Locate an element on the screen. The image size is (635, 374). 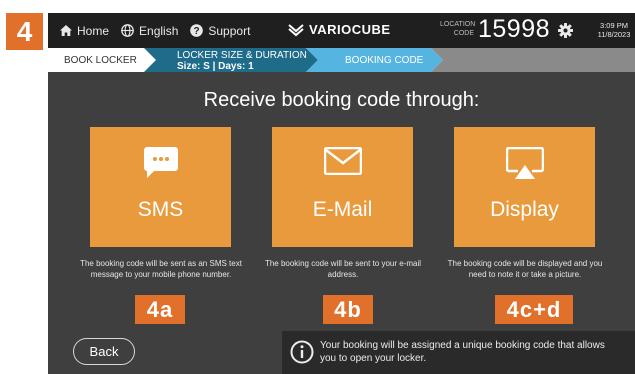
location-code-label: LOCATION CODE is located at coordinates (458, 29).